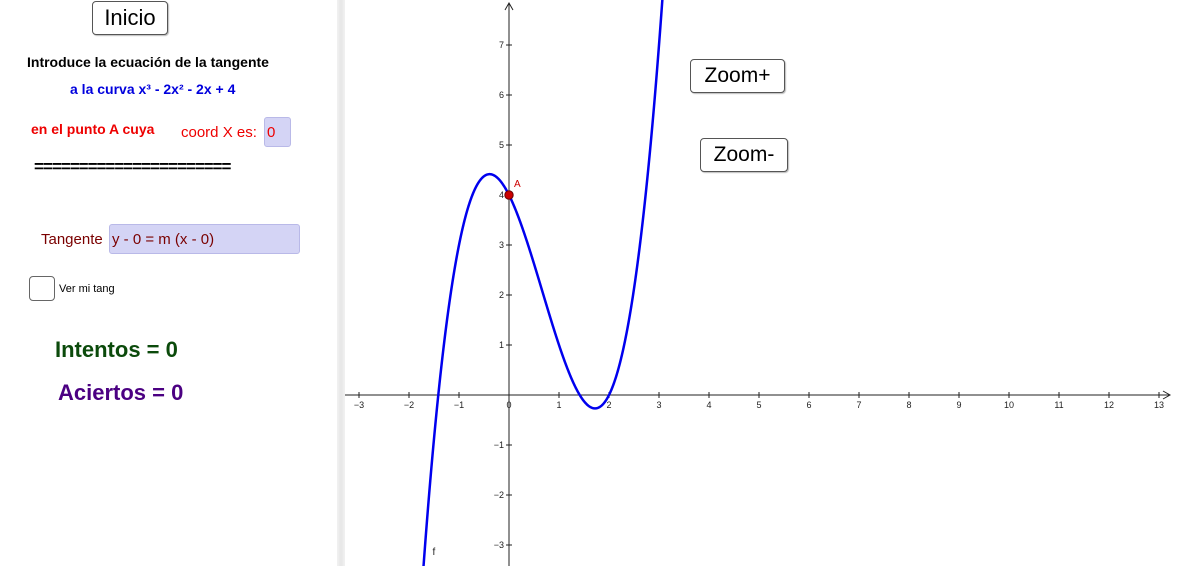 This screenshot has width=1181, height=566. I want to click on inicio-button: Inicio, so click(130, 18).